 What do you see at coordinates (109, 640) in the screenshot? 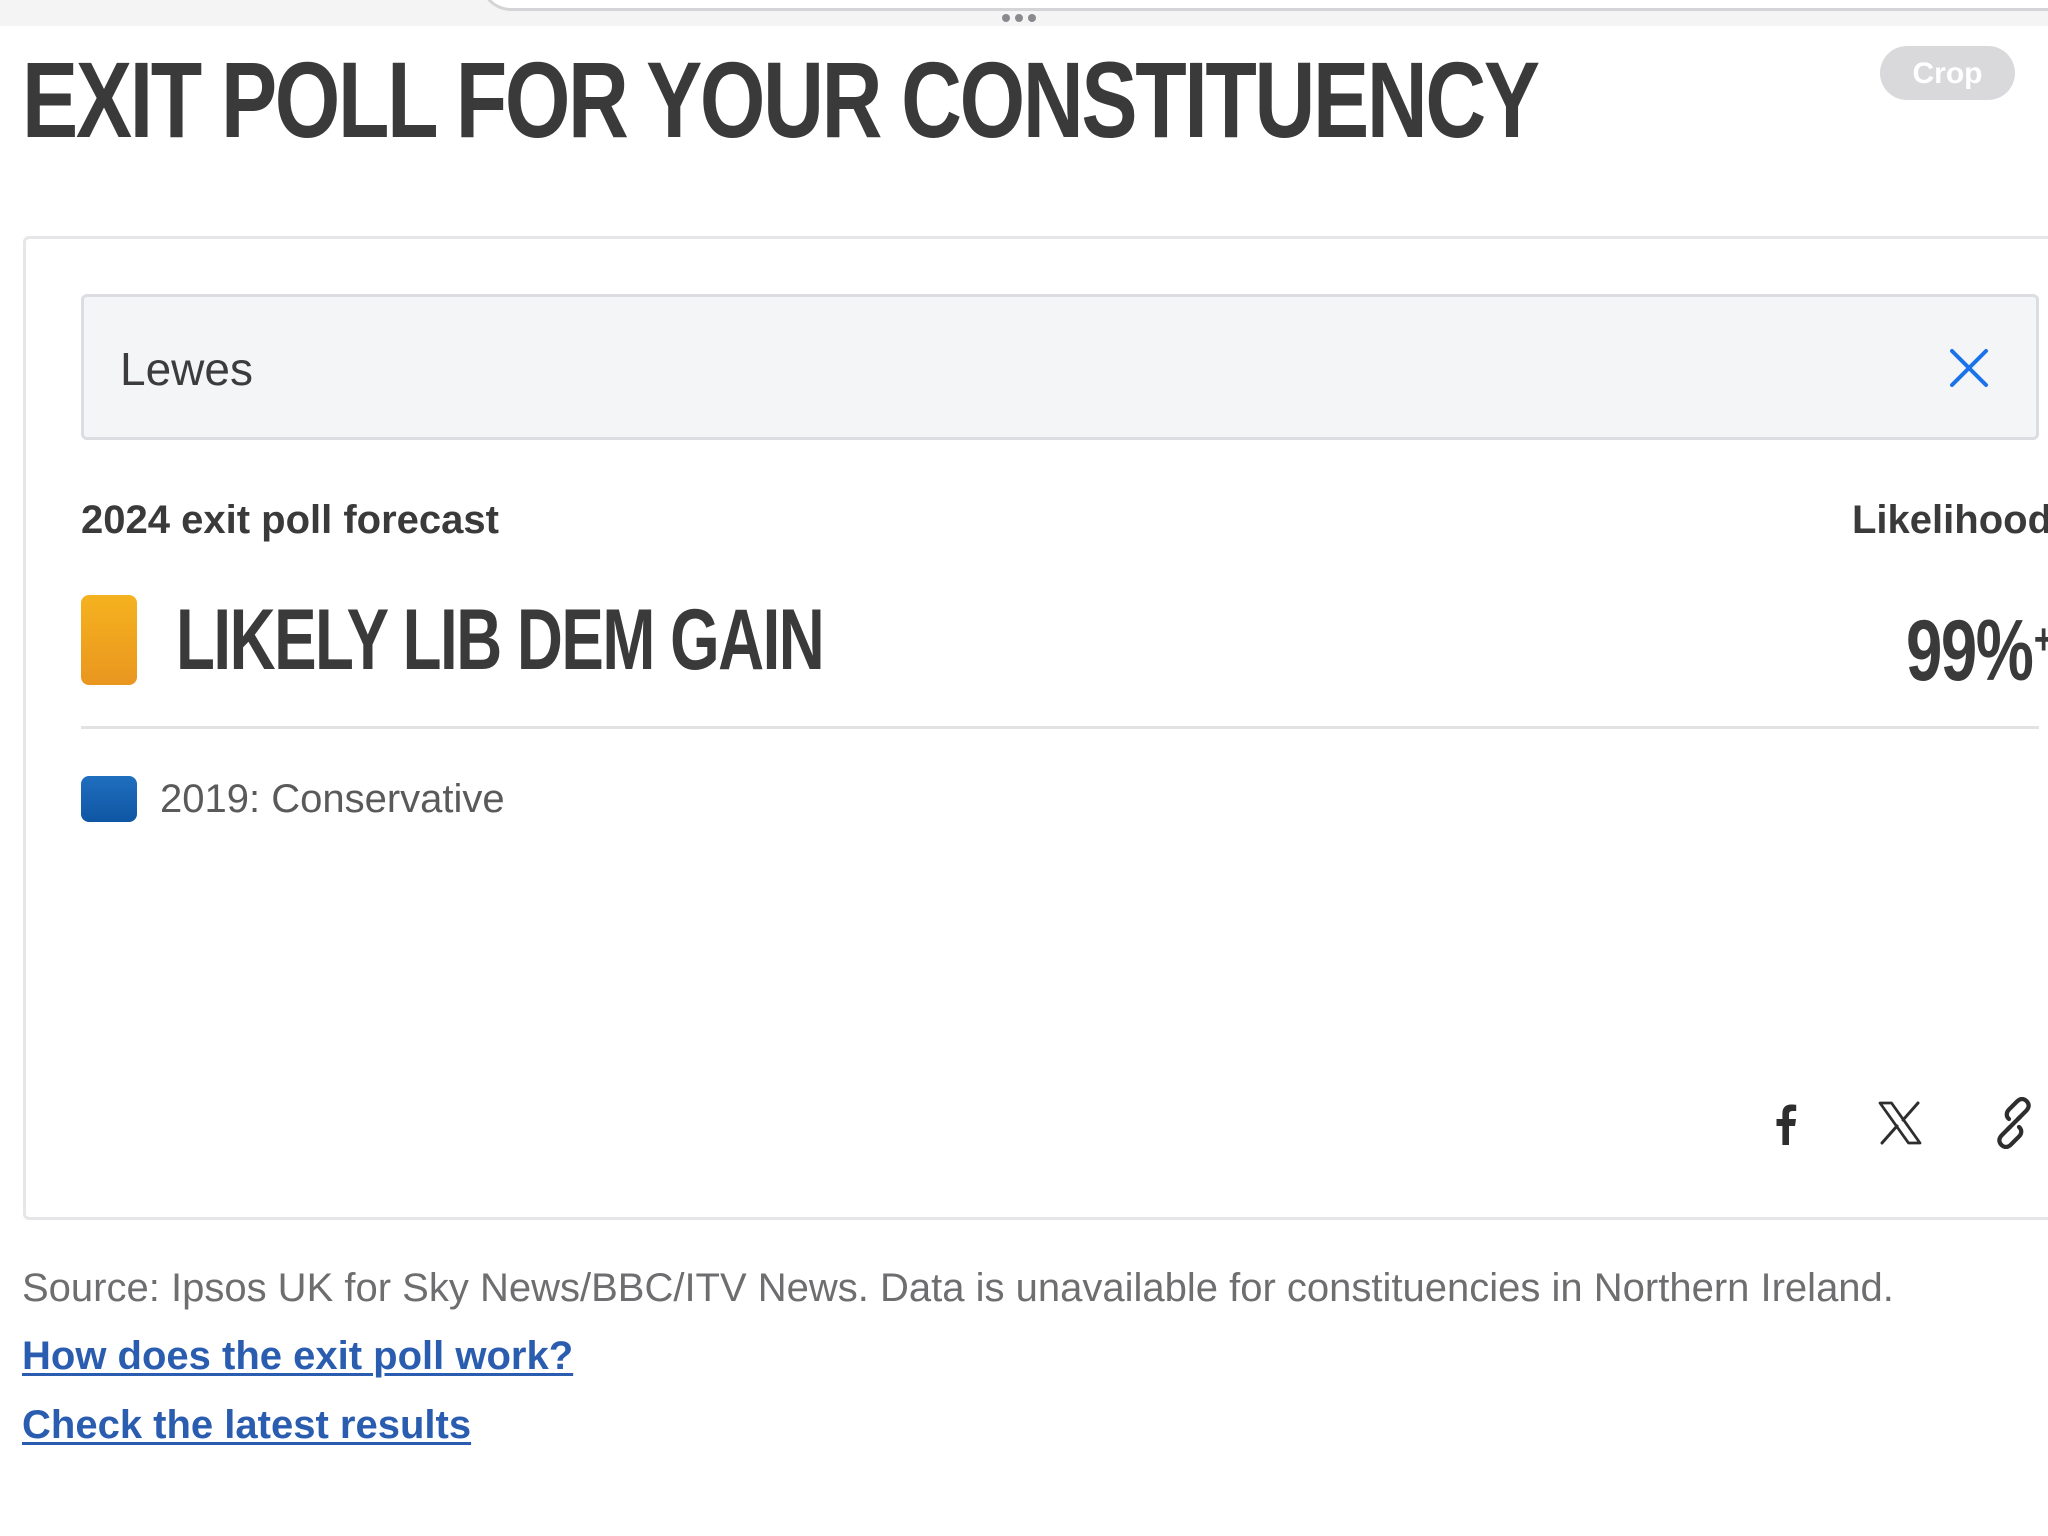
I see `lib-dem-color-swatch` at bounding box center [109, 640].